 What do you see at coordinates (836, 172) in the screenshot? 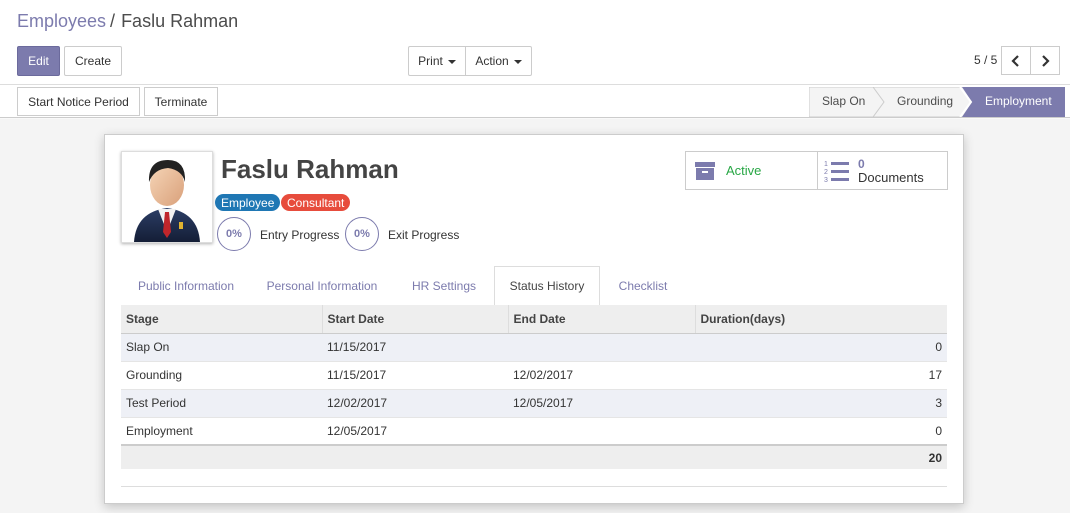
I see `ordered-list-icon: 1 2 3` at bounding box center [836, 172].